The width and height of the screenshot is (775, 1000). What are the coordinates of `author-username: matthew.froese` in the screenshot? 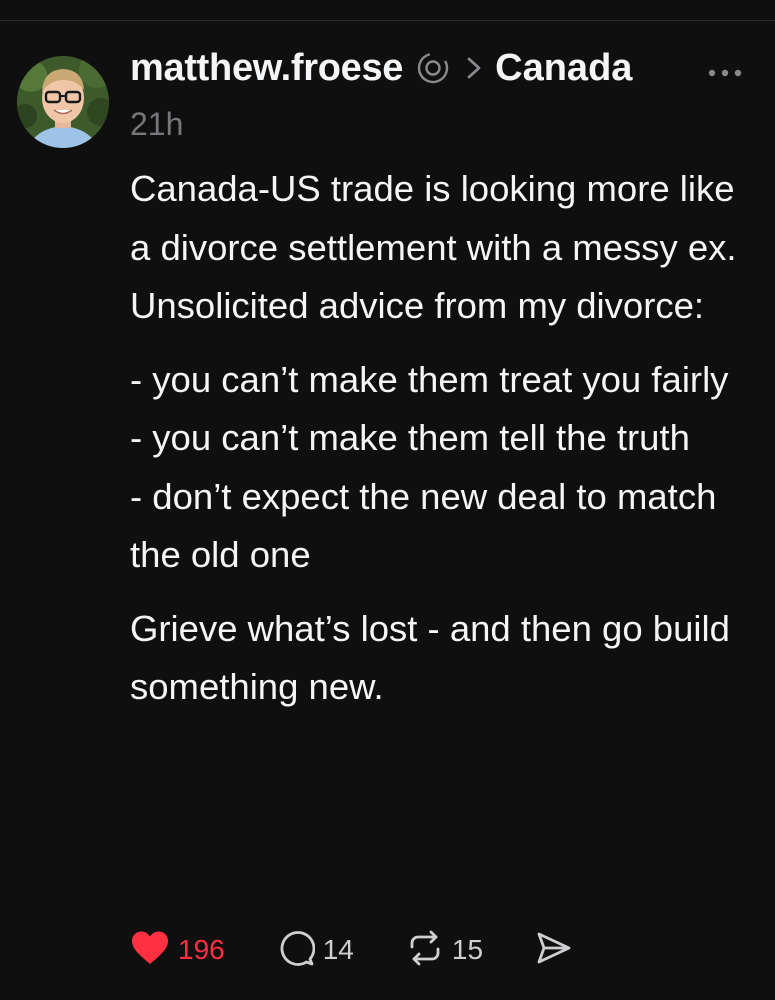 It's located at (266, 68).